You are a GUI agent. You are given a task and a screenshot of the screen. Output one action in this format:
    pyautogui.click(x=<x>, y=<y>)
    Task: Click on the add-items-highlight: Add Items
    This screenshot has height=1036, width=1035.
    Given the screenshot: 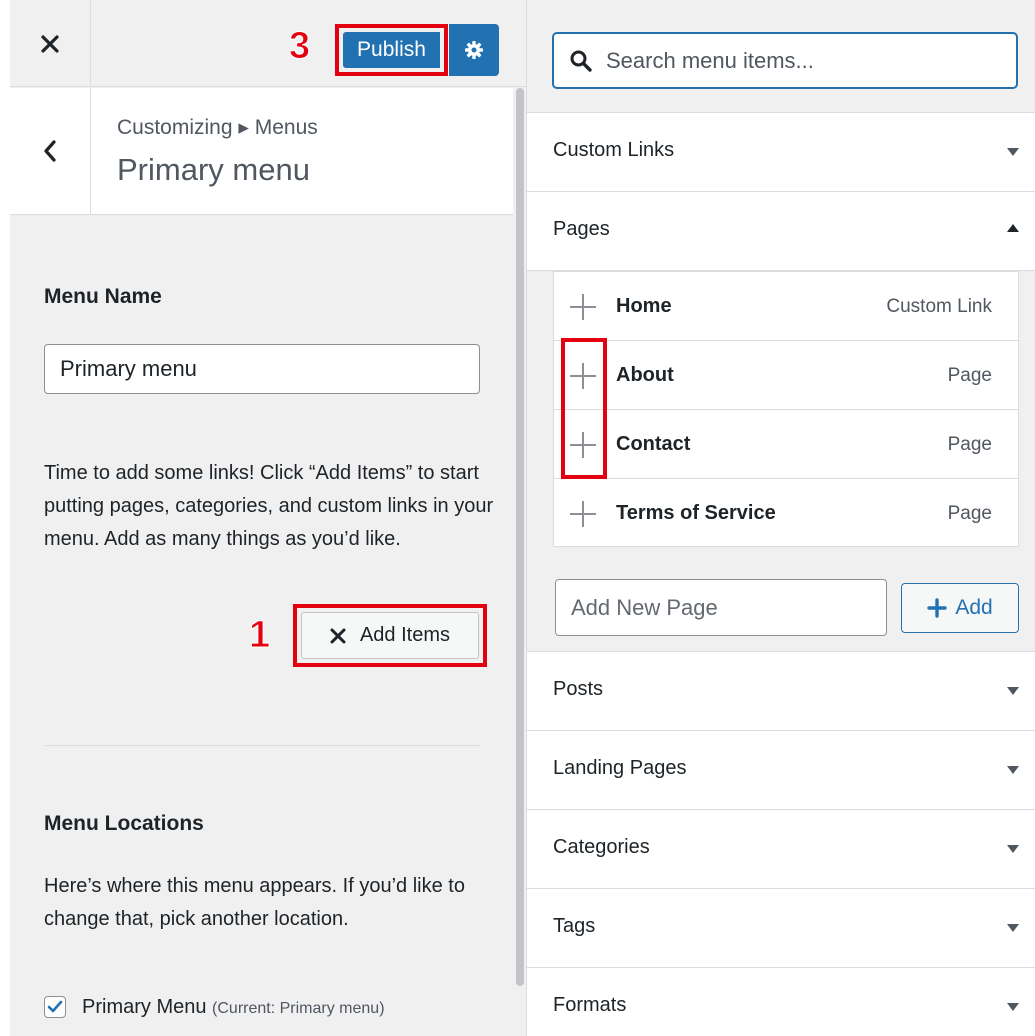 What is the action you would take?
    pyautogui.click(x=390, y=635)
    